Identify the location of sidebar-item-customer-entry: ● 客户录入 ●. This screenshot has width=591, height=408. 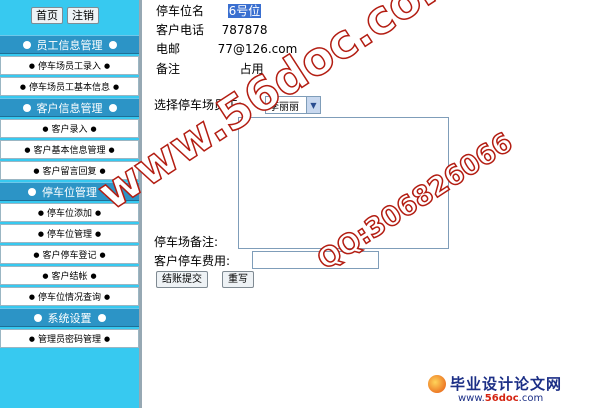
(69, 128).